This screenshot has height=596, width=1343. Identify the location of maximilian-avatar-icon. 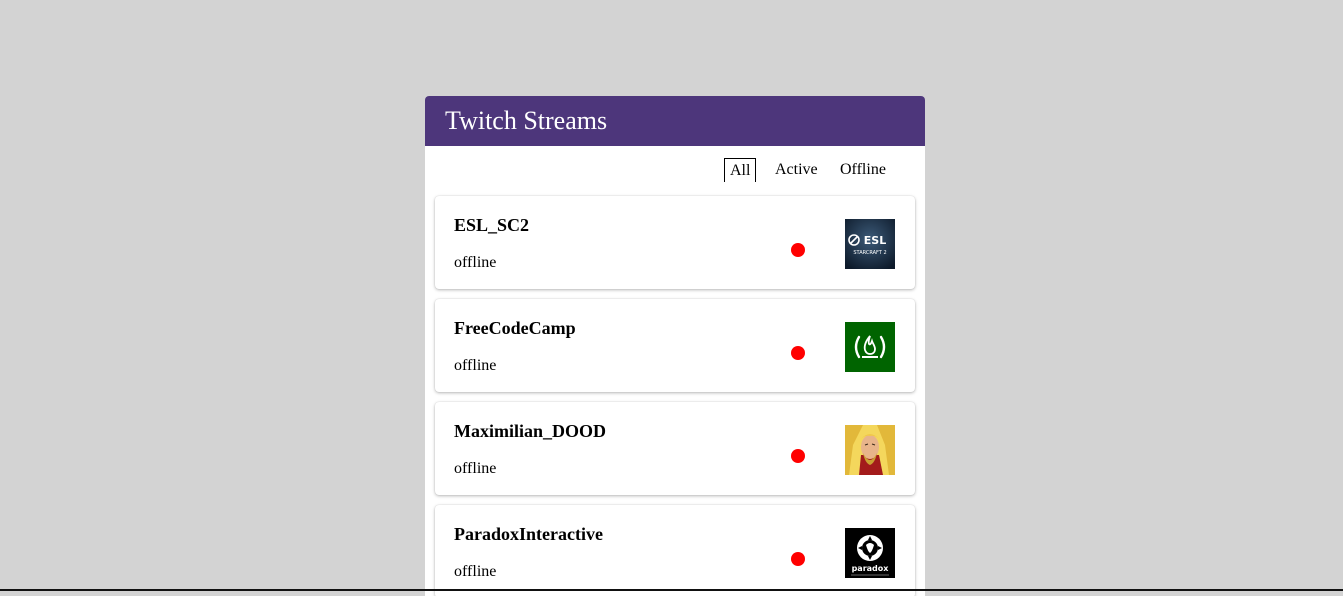
(870, 450).